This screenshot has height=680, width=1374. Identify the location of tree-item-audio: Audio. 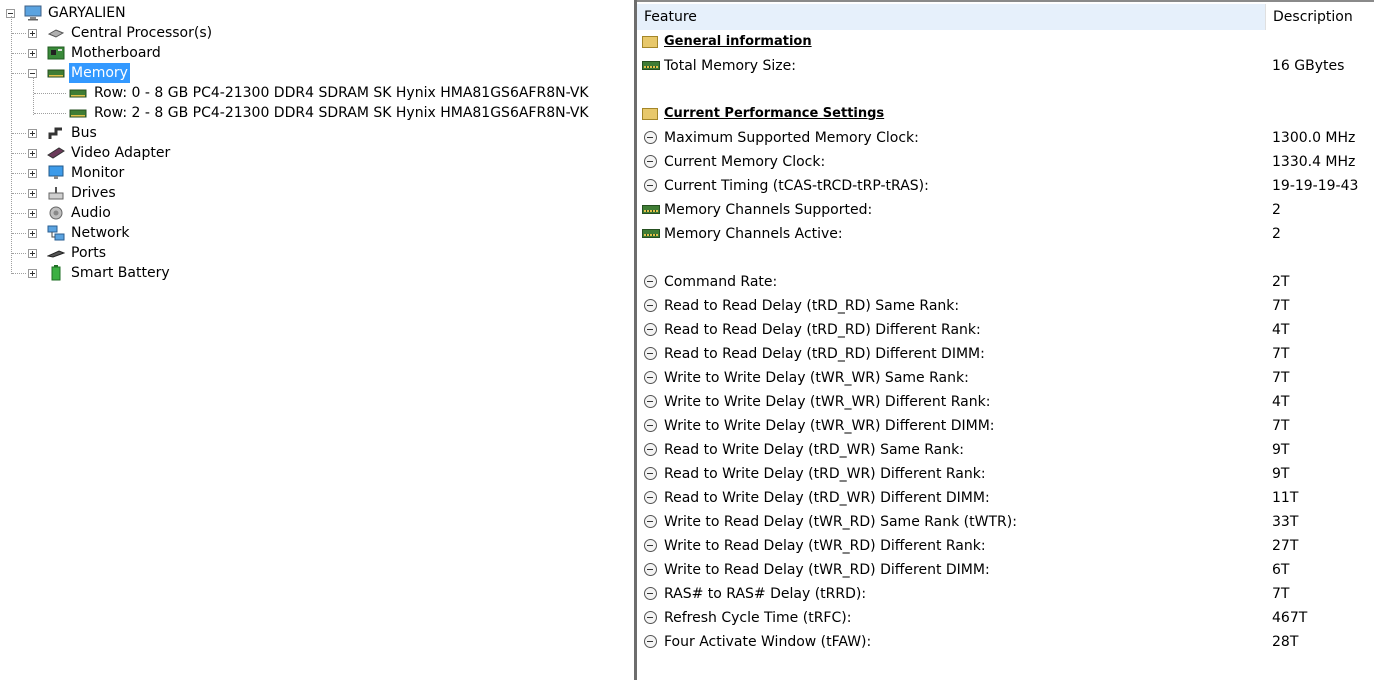
(310, 213).